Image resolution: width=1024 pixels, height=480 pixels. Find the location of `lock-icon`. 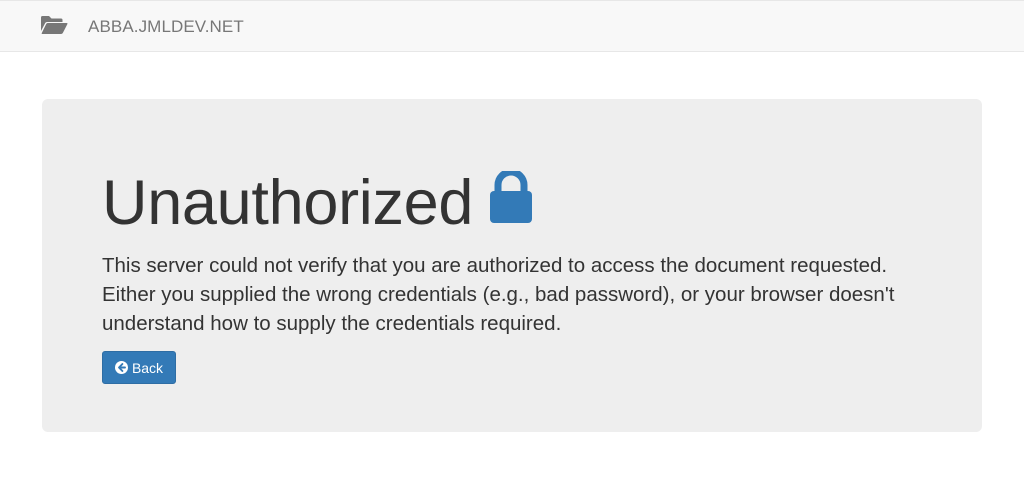

lock-icon is located at coordinates (511, 197).